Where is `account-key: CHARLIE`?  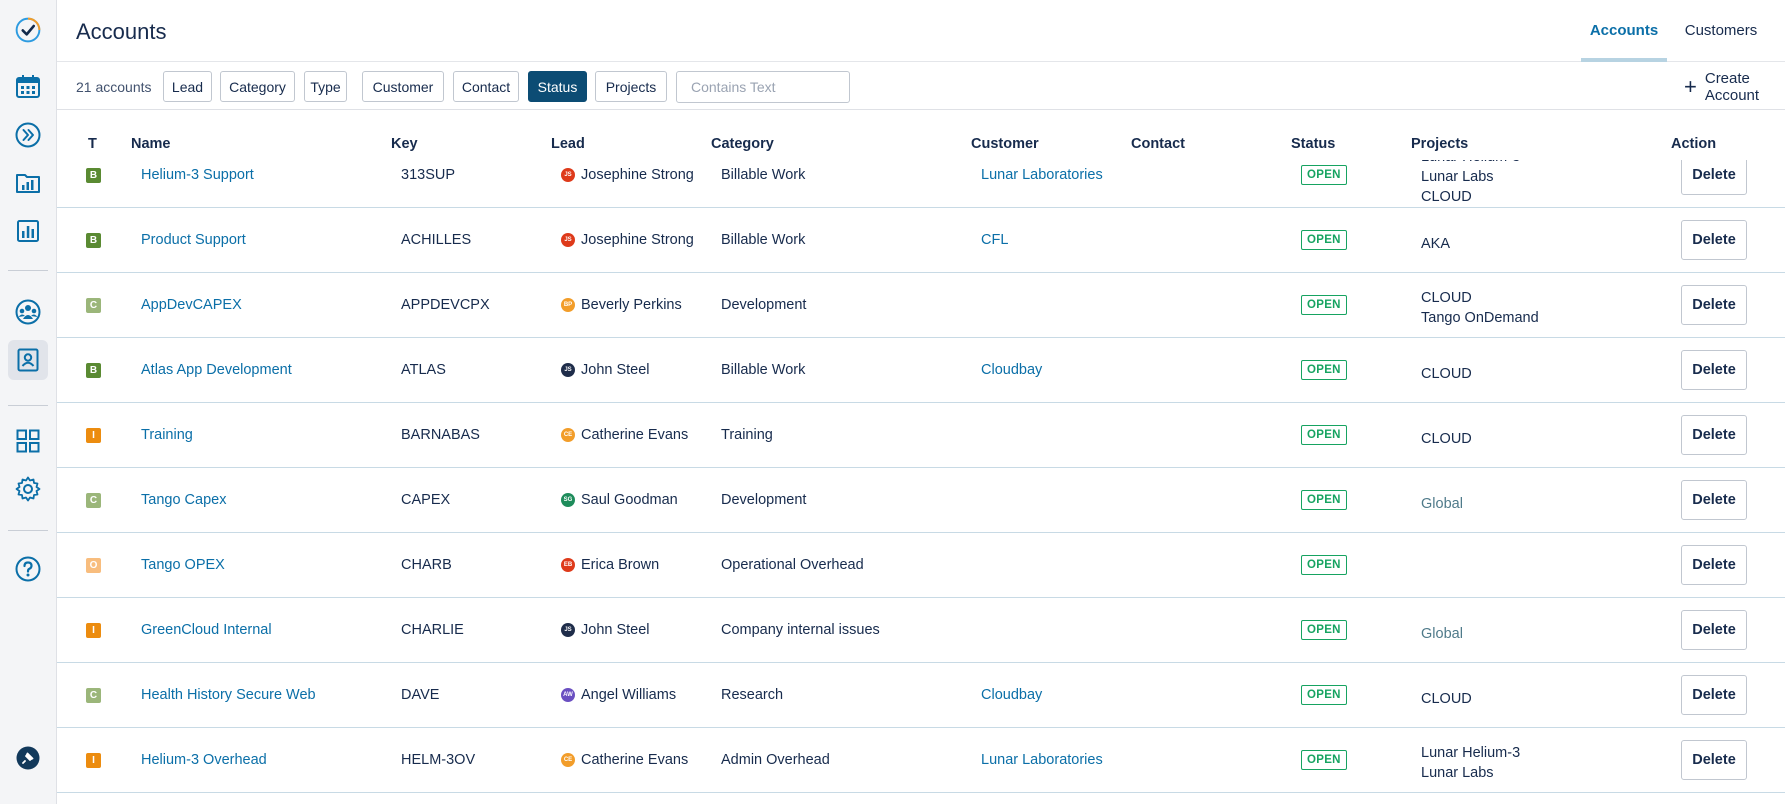
account-key: CHARLIE is located at coordinates (432, 629).